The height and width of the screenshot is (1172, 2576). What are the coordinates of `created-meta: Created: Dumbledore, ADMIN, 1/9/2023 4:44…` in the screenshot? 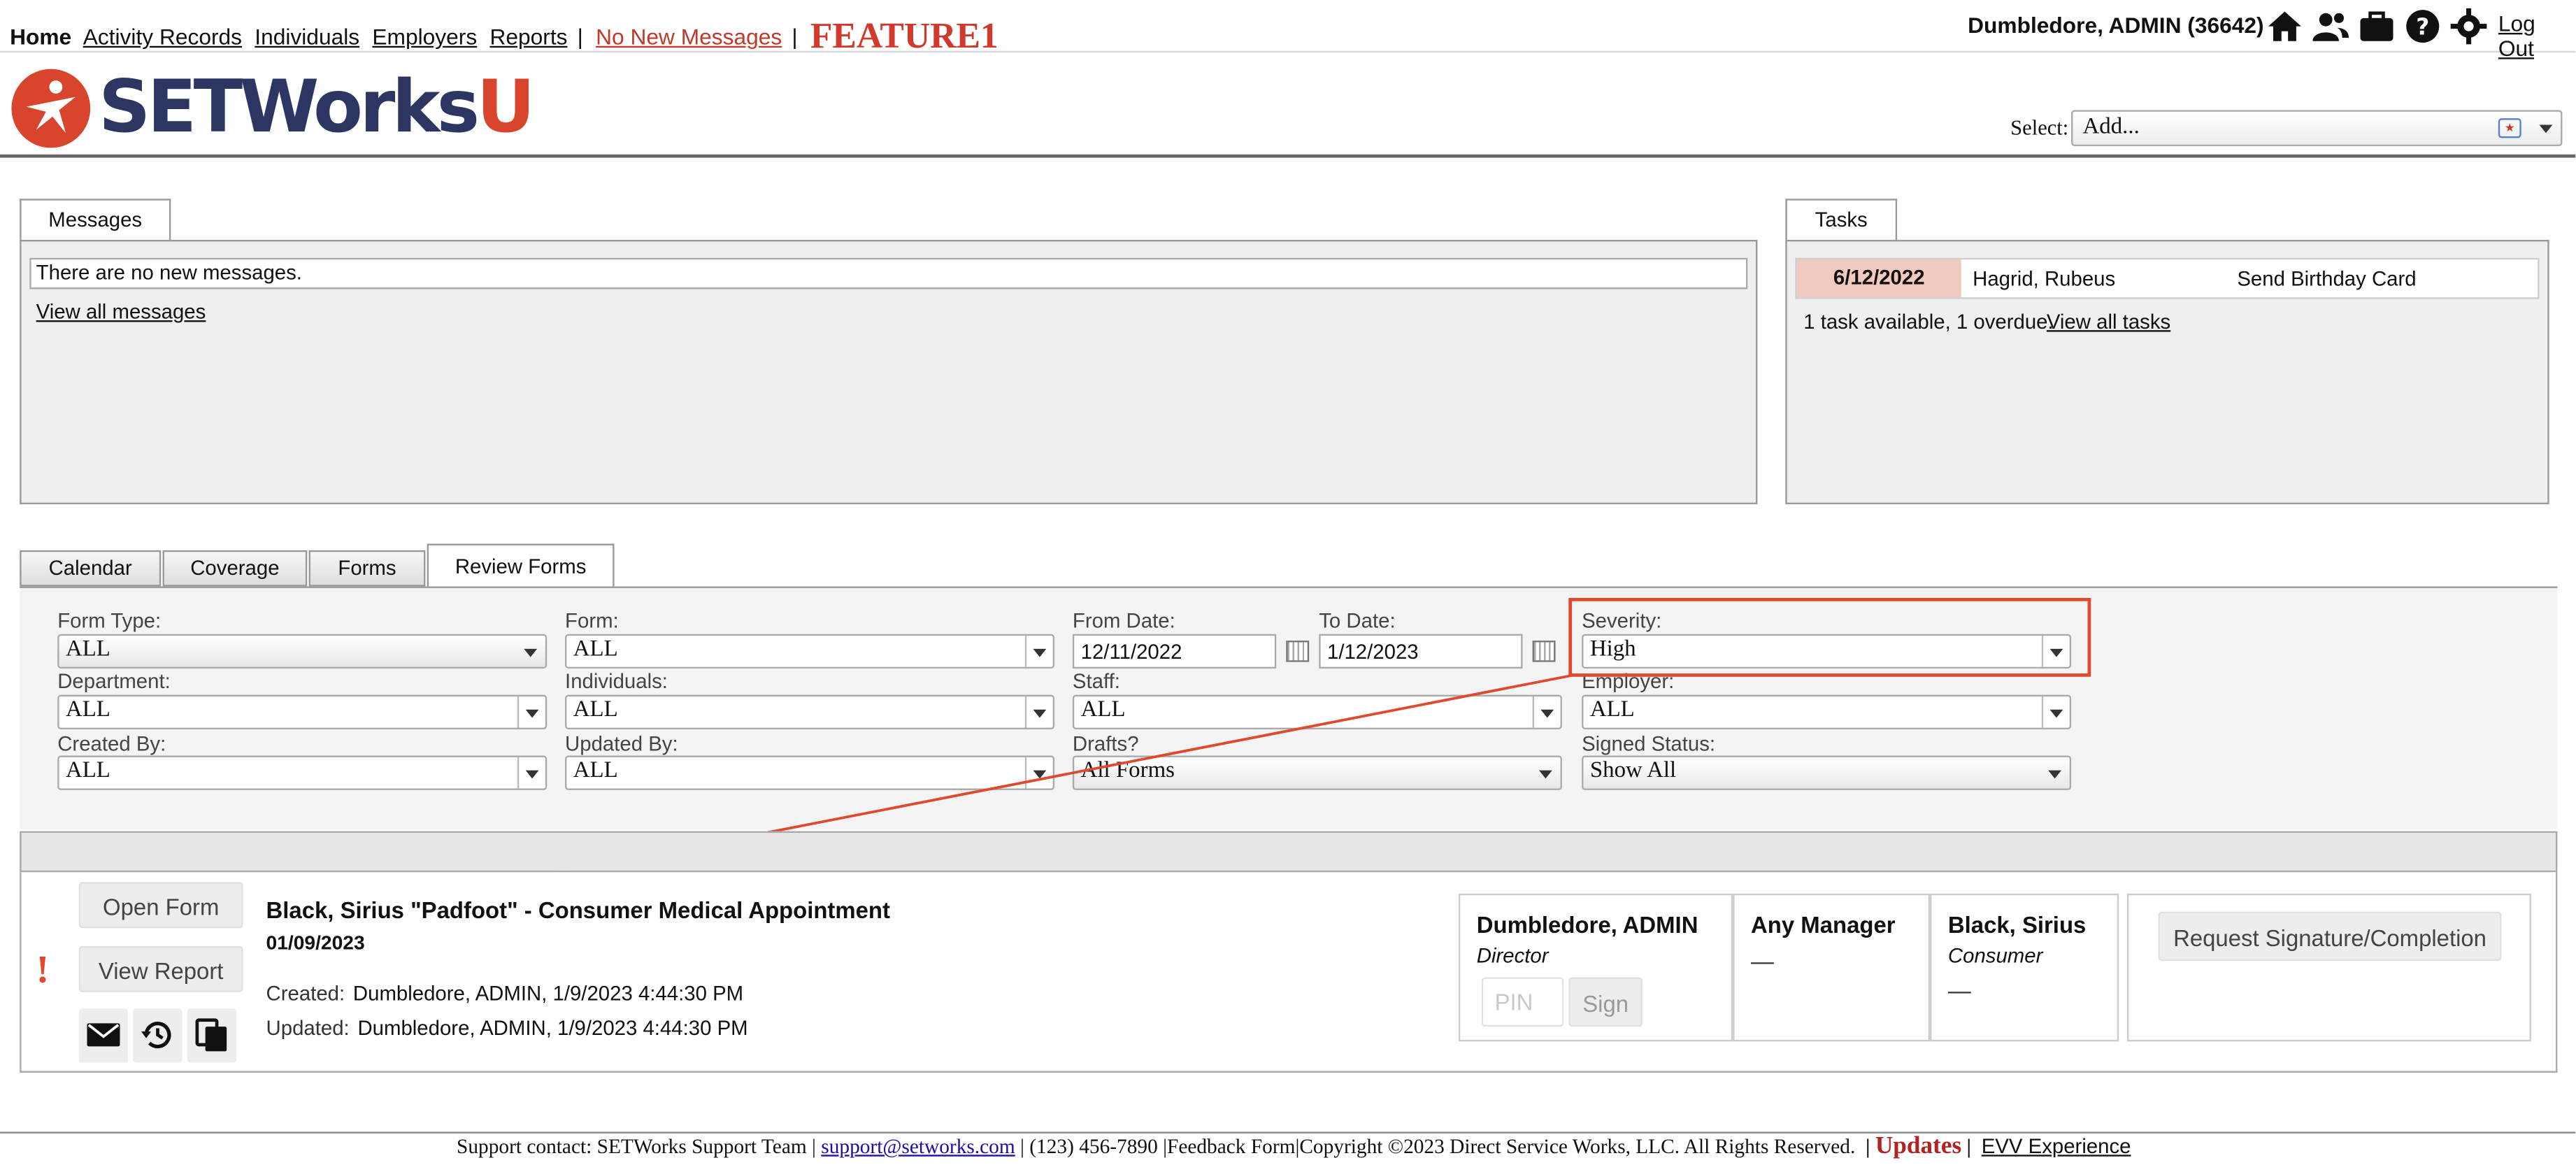 It's located at (505, 994).